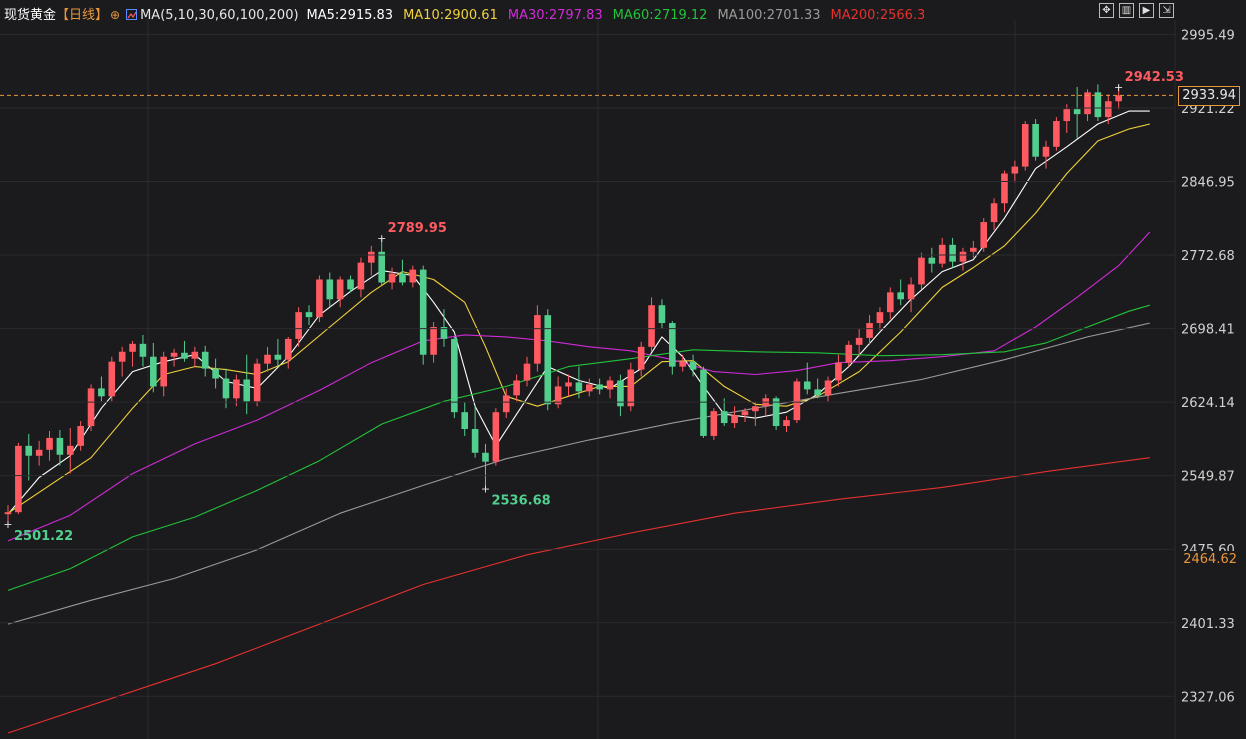  Describe the element at coordinates (1208, 697) in the screenshot. I see `y-tick-label: 2327.06` at that location.